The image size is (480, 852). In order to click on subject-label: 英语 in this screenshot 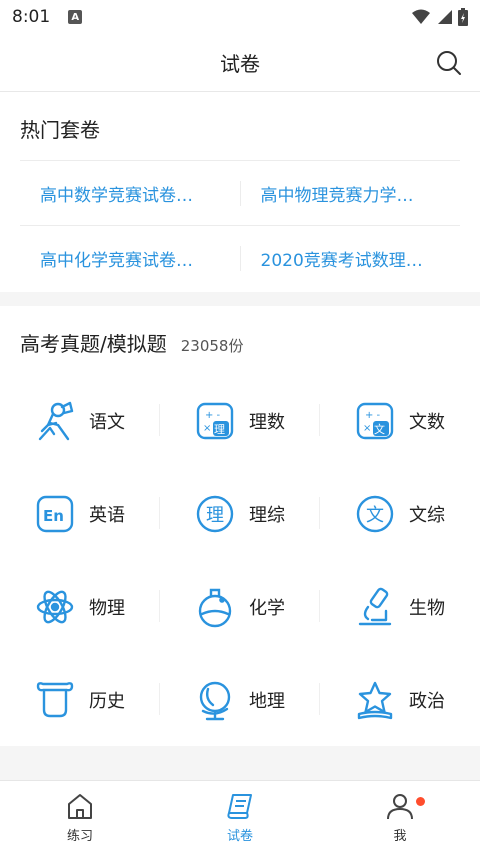, I will do `click(107, 515)`.